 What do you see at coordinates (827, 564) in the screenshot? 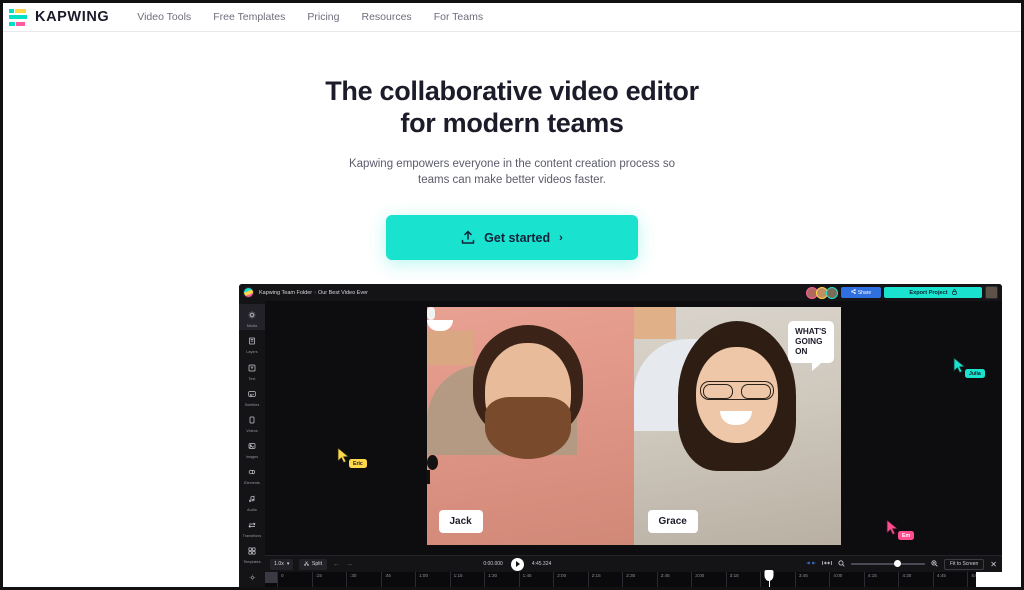
I see `align-icon` at bounding box center [827, 564].